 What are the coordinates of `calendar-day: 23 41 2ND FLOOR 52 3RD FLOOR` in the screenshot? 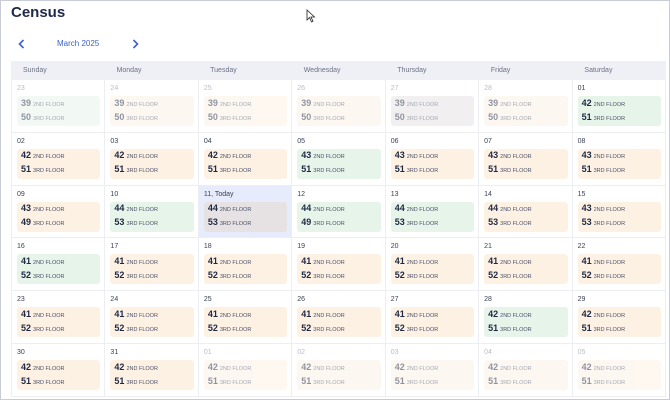 It's located at (59, 318).